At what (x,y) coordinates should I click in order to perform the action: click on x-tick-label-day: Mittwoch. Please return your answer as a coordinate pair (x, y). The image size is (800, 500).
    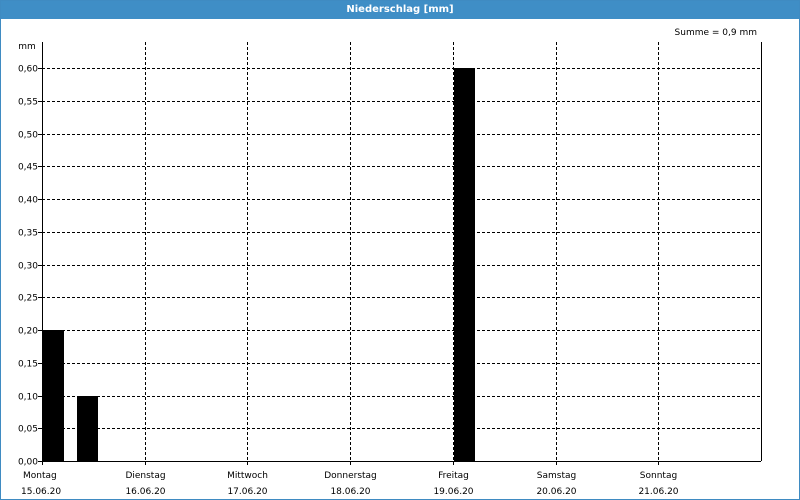
    Looking at the image, I should click on (247, 476).